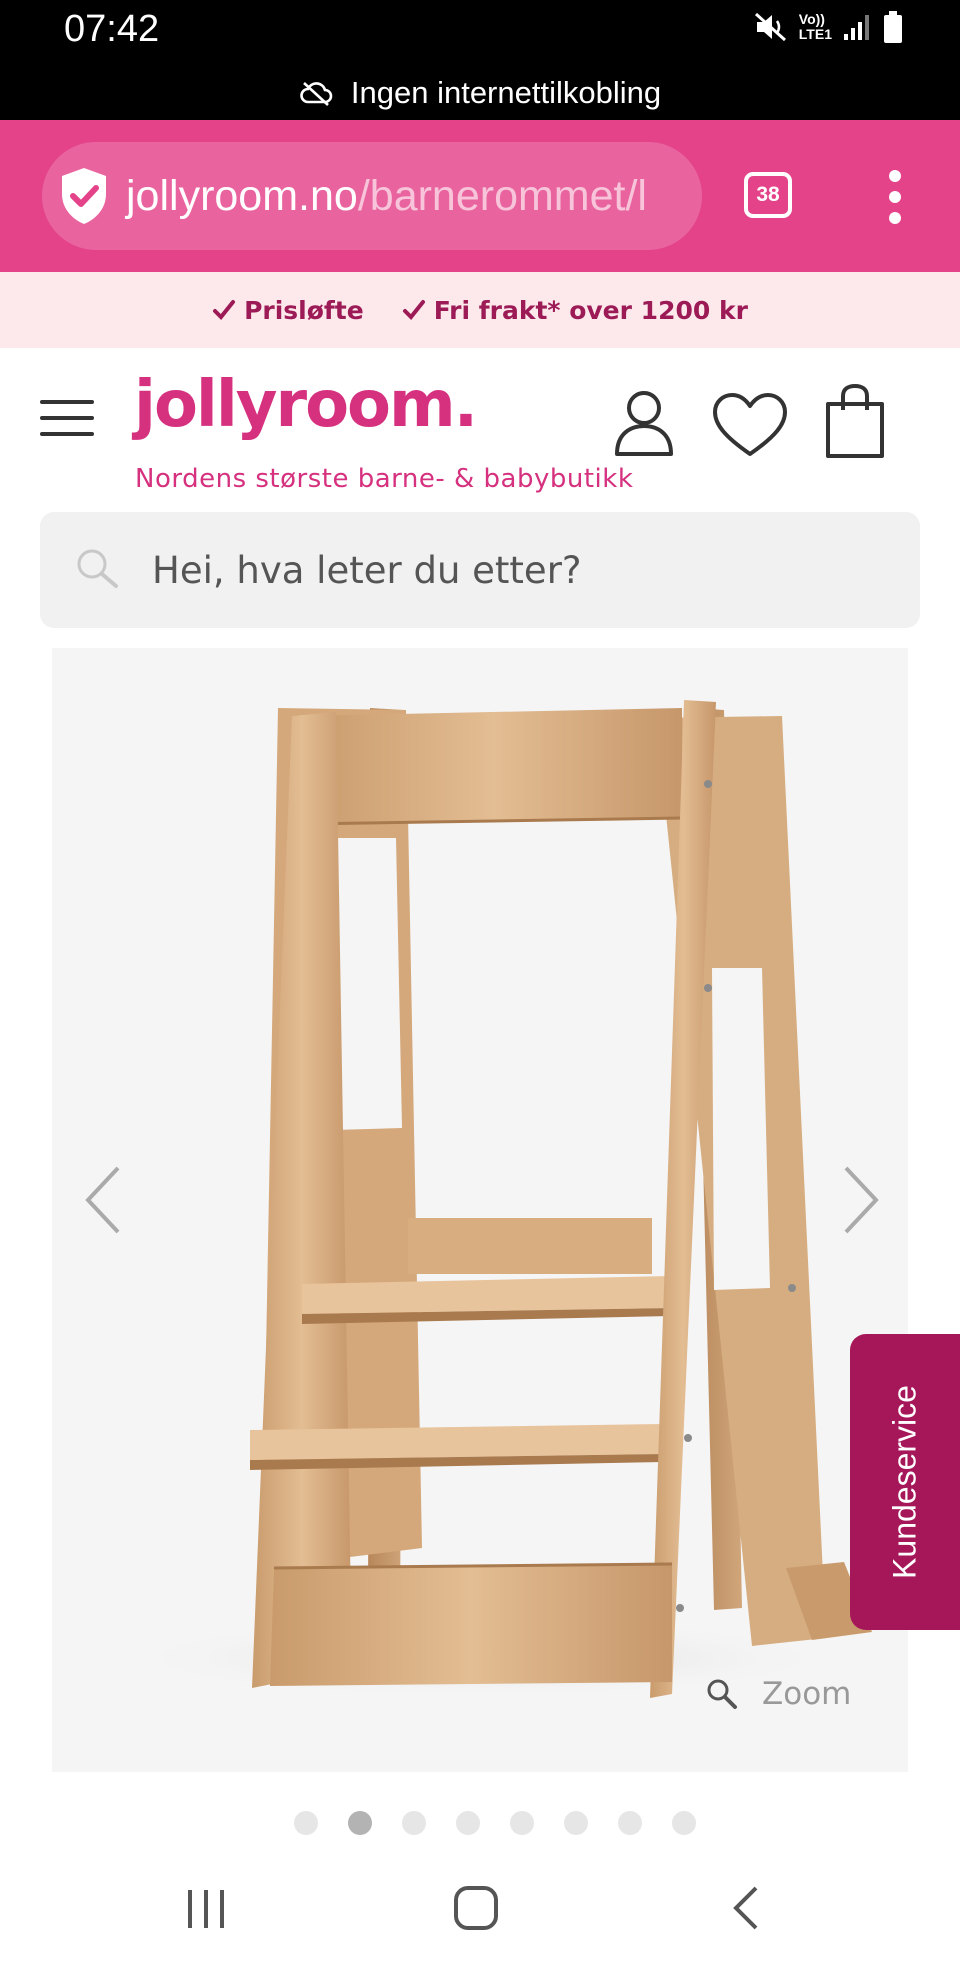 Image resolution: width=960 pixels, height=1973 pixels. I want to click on promo-item-price-promise: Prisløfte, so click(288, 310).